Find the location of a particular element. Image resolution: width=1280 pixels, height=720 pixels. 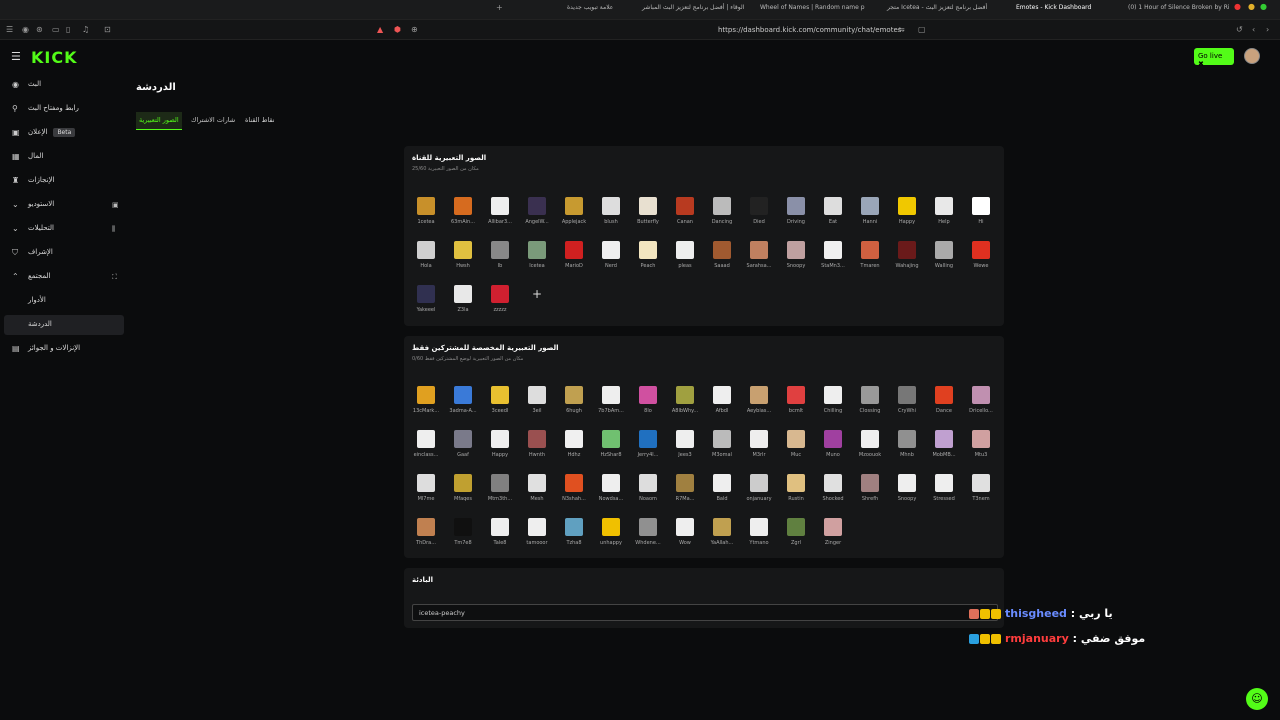

tab-2: نقاط القناة is located at coordinates (260, 121).